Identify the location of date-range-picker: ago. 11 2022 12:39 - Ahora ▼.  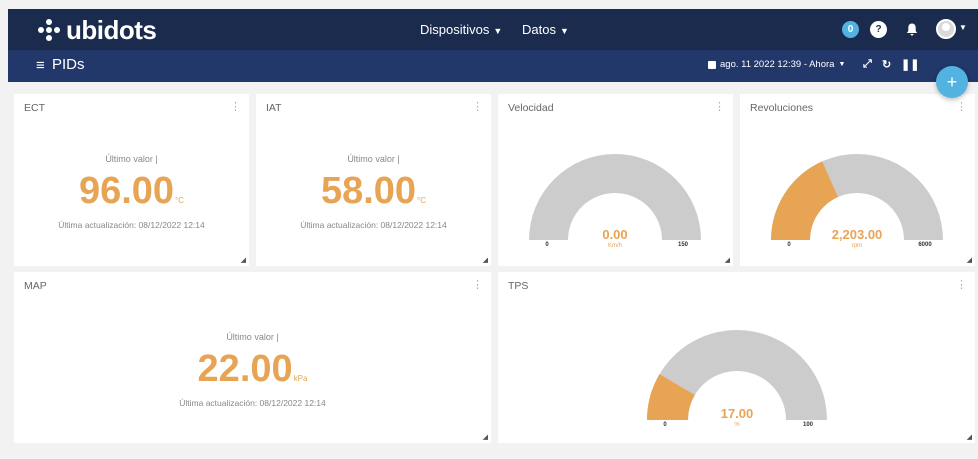
(776, 64).